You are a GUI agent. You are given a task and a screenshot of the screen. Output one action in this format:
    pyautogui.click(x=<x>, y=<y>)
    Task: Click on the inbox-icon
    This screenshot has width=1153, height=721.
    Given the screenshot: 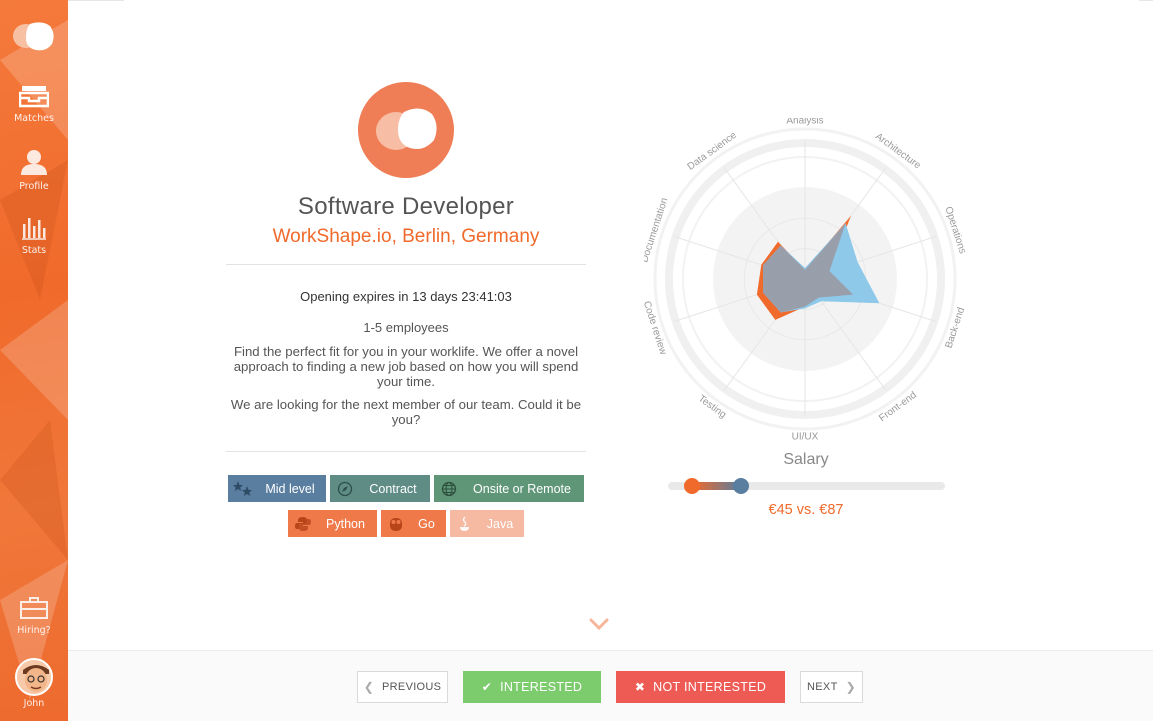 What is the action you would take?
    pyautogui.click(x=34, y=97)
    